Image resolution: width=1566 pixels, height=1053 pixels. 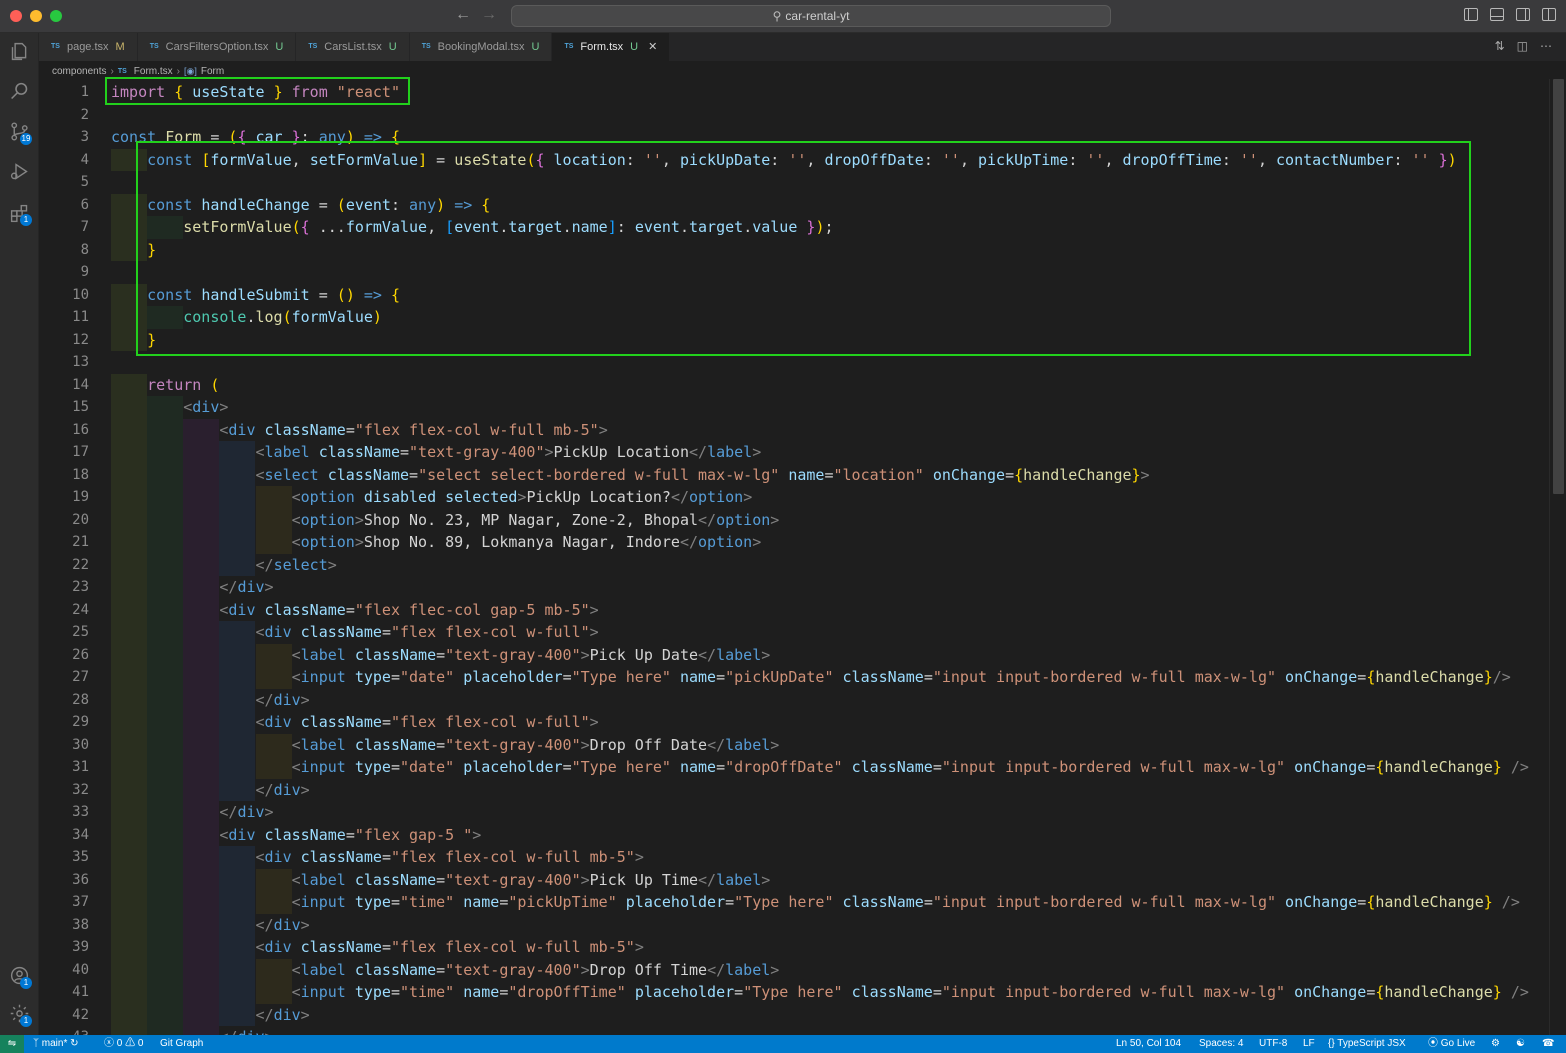 What do you see at coordinates (1471, 14) in the screenshot?
I see `toggle-primary-sidebar-icon` at bounding box center [1471, 14].